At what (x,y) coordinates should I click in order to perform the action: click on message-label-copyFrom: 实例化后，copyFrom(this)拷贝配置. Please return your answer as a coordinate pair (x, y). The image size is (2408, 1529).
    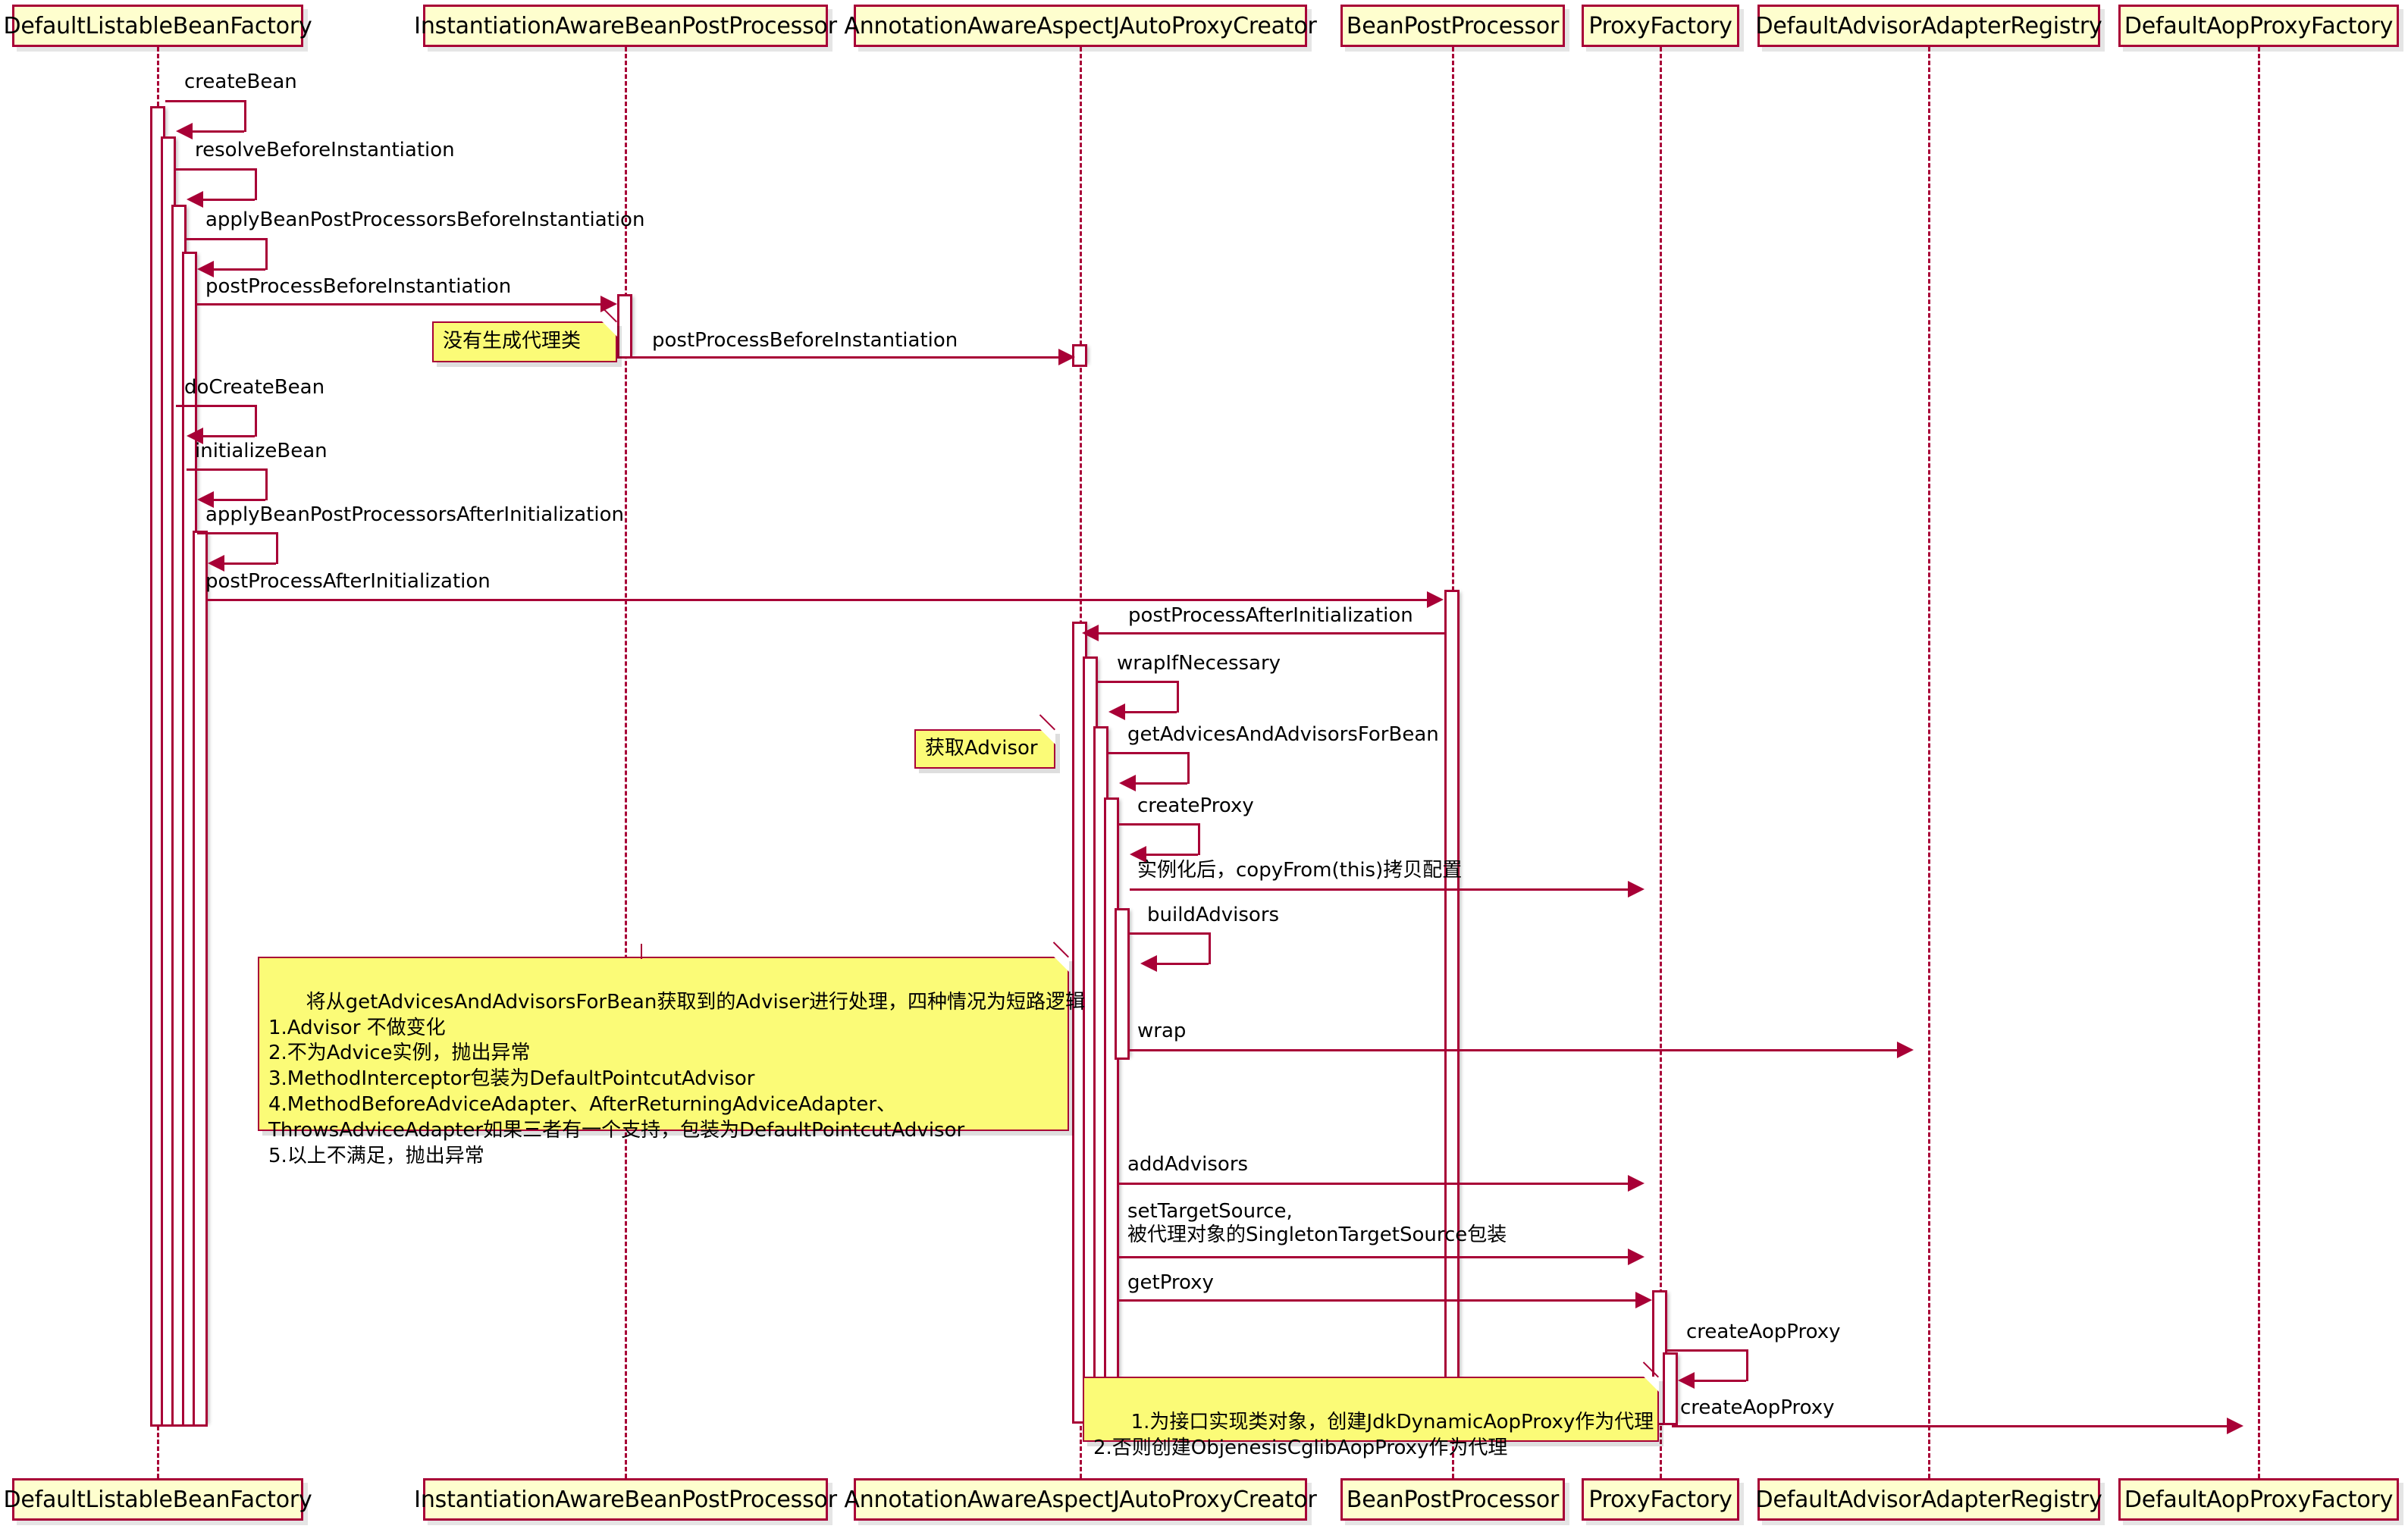
    Looking at the image, I should click on (1300, 870).